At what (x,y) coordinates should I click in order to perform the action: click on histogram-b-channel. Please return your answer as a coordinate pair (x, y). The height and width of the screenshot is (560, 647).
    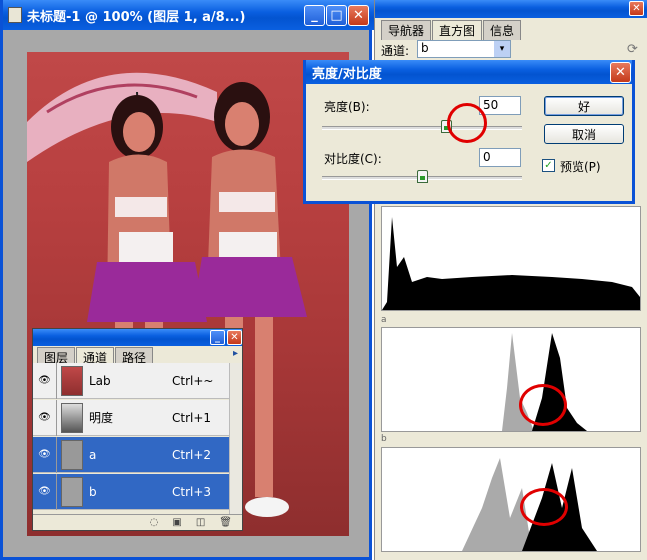
    Looking at the image, I should click on (511, 499).